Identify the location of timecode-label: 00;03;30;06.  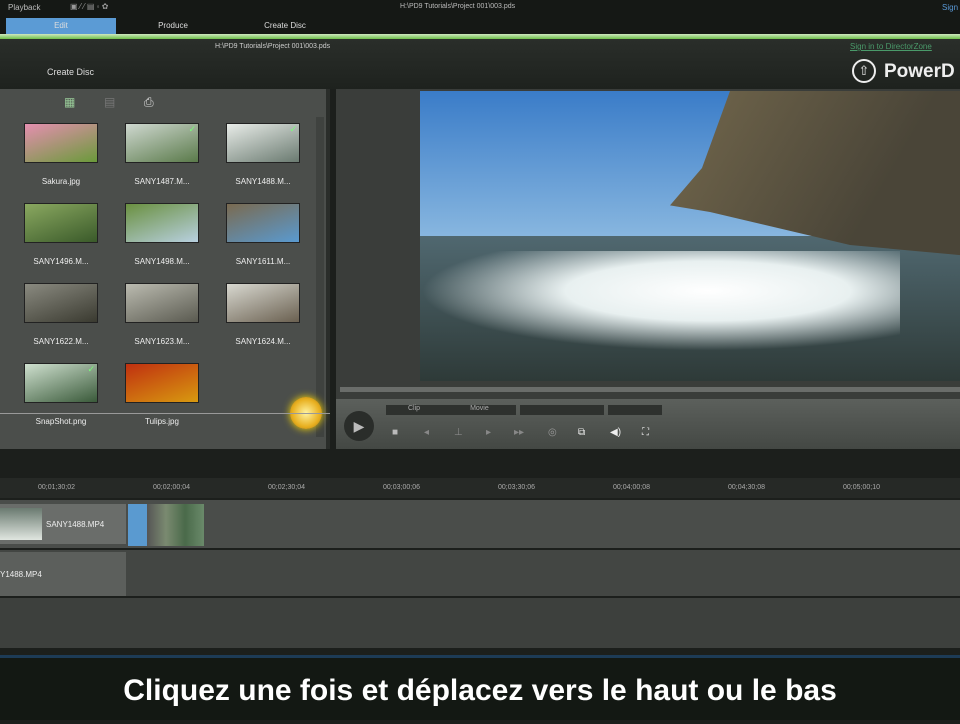
(516, 487).